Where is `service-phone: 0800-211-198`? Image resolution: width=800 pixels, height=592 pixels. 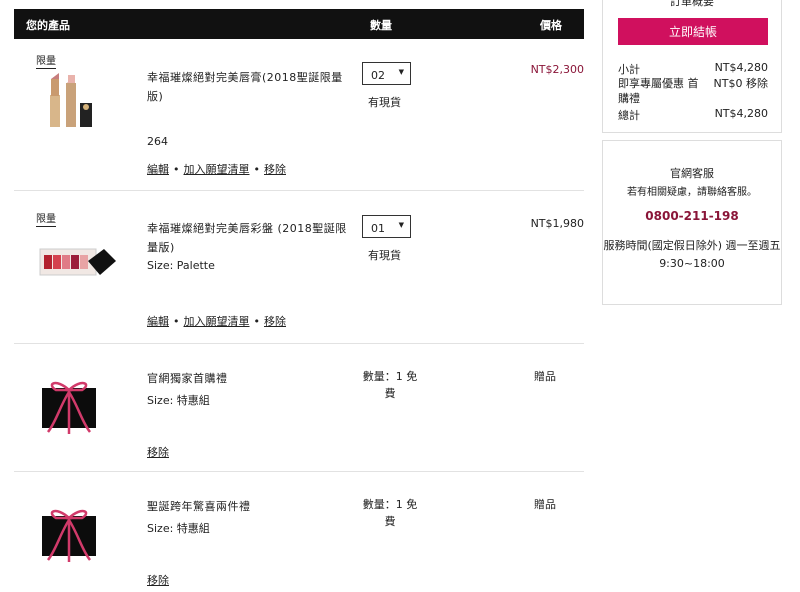
service-phone: 0800-211-198 is located at coordinates (692, 216).